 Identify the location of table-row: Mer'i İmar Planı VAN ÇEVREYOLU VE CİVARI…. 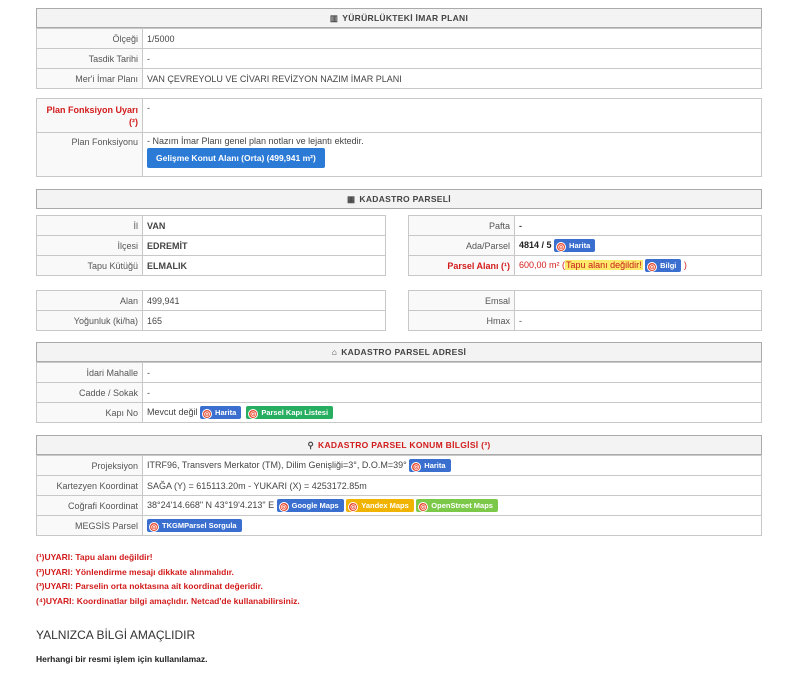
(399, 78).